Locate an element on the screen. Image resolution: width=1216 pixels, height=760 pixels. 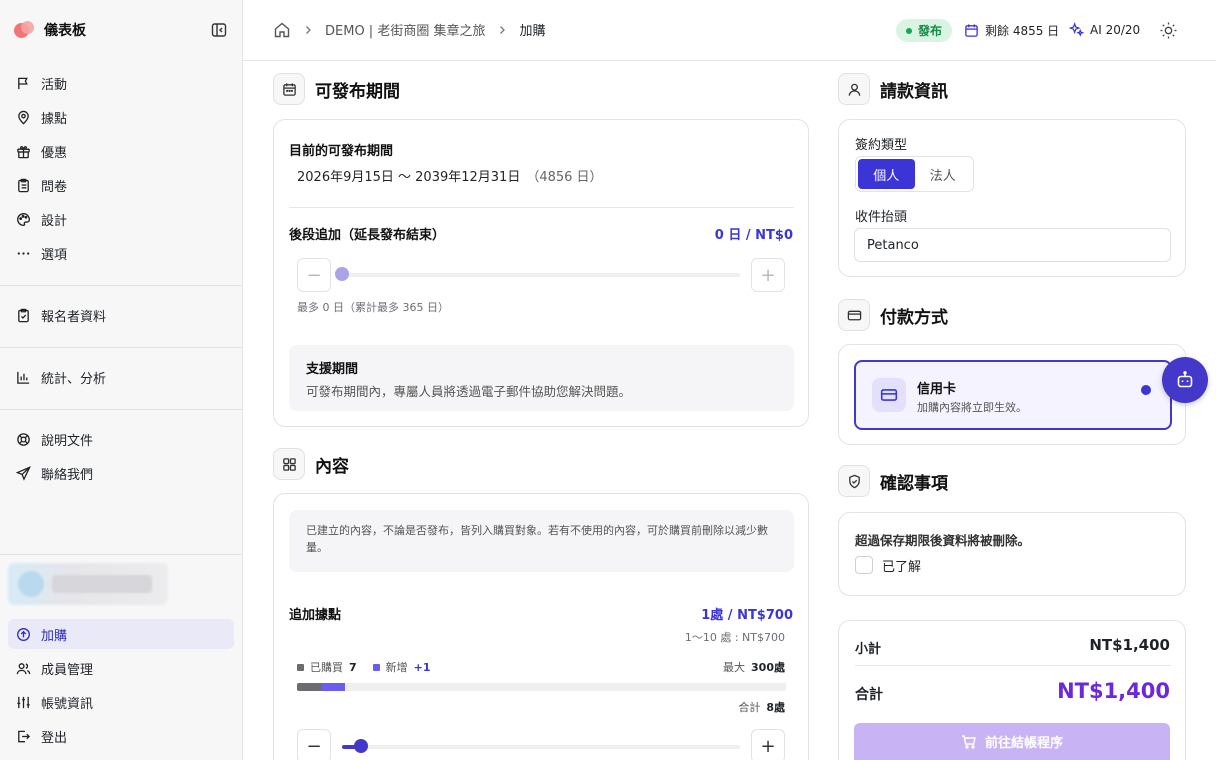
breadcrumb-project: DEMO | 老街商圈 集章之旅 is located at coordinates (405, 29).